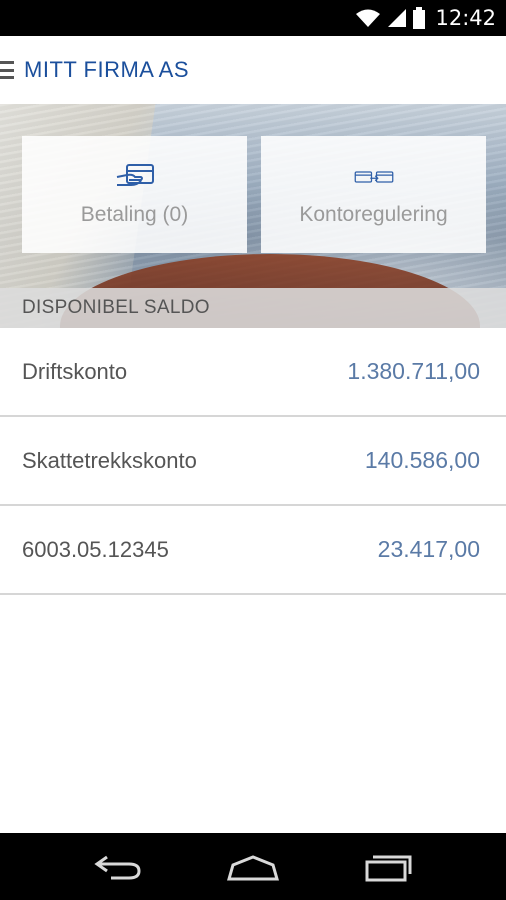  Describe the element at coordinates (368, 18) in the screenshot. I see `wifi-icon` at that location.